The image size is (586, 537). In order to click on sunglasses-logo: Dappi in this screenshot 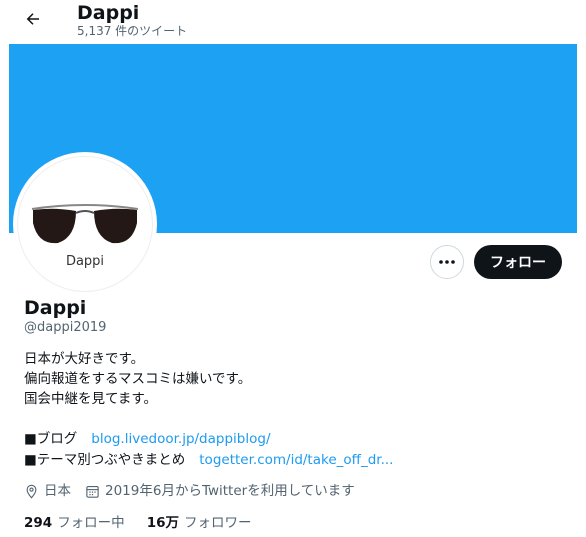, I will do `click(85, 236)`.